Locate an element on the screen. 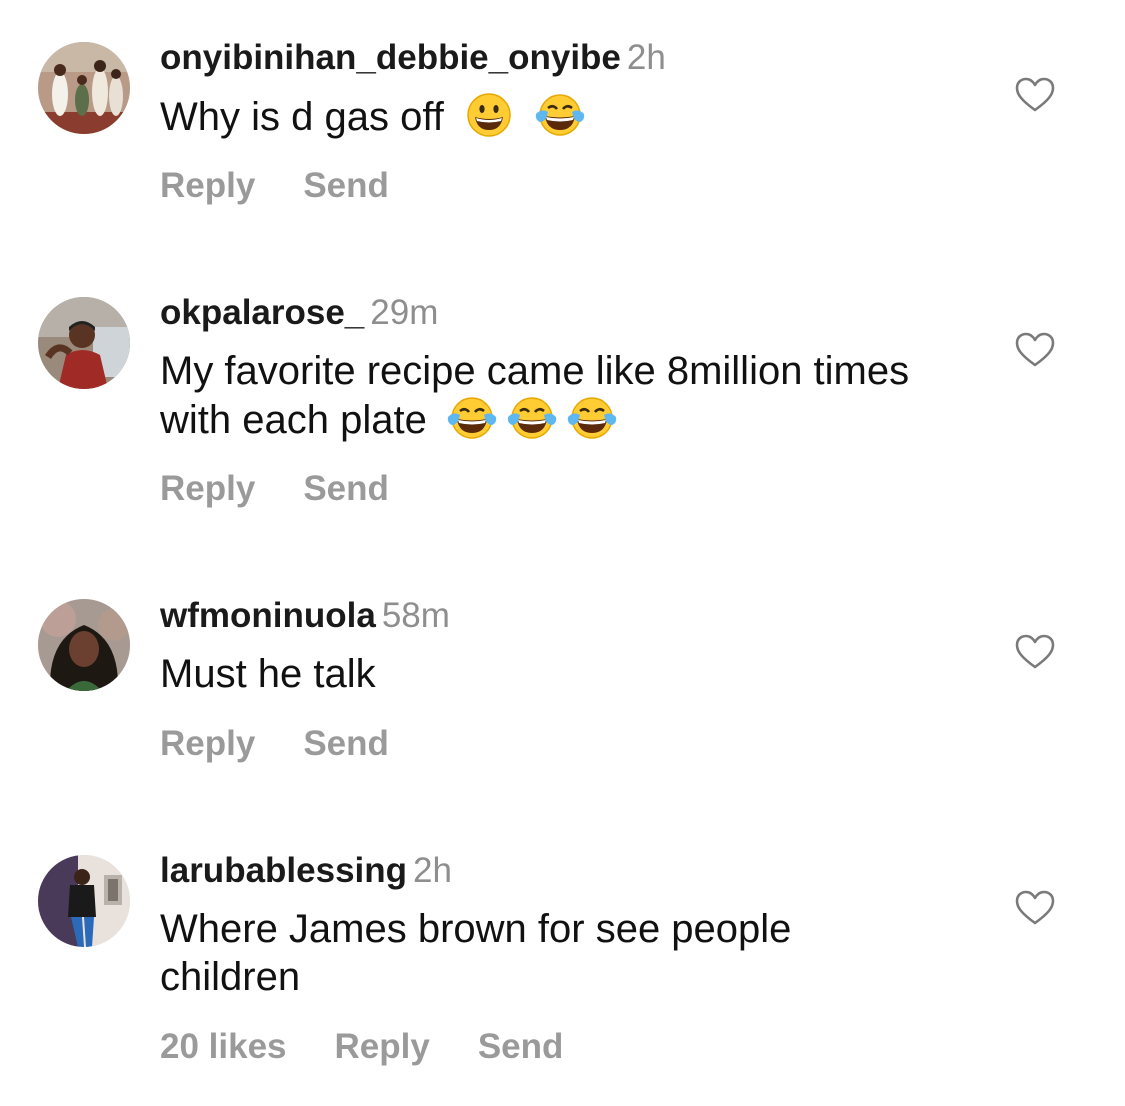 This screenshot has width=1125, height=1106. comment-body: Why is d gas off is located at coordinates (302, 117).